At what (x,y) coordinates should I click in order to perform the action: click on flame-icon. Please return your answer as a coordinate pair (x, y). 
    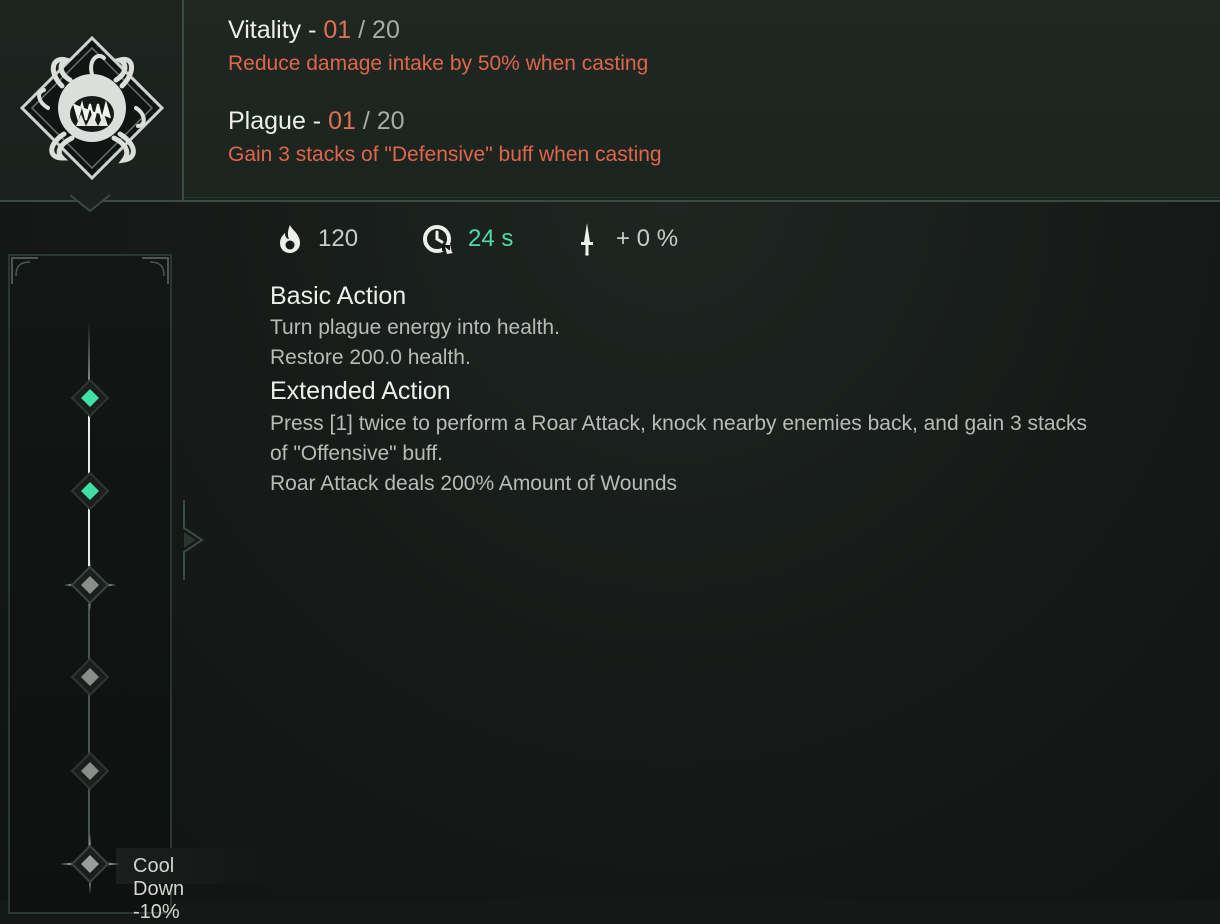
    Looking at the image, I should click on (290, 239).